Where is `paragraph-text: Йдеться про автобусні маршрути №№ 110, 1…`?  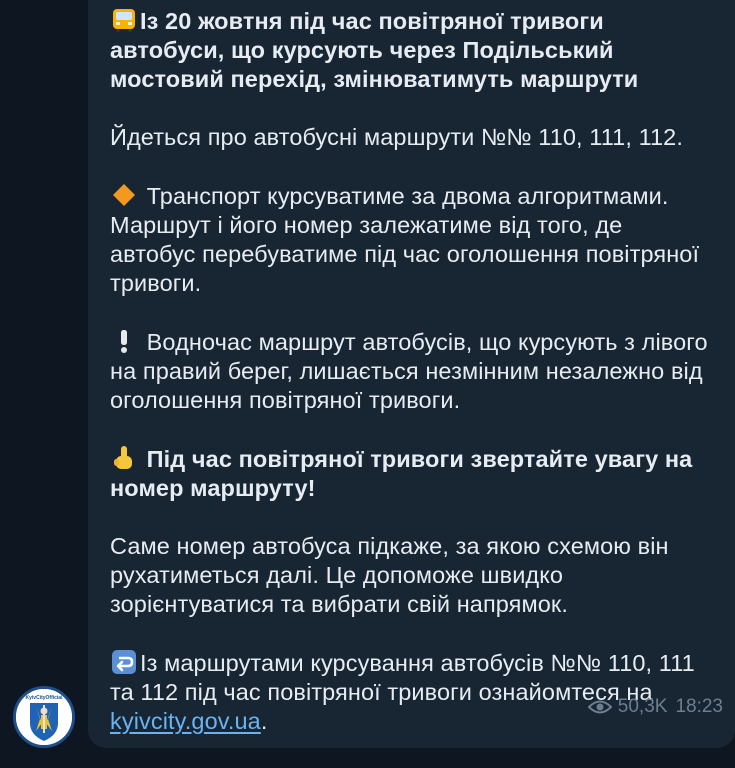
paragraph-text: Йдеться про автобусні маршрути №№ 110, 1… is located at coordinates (396, 137).